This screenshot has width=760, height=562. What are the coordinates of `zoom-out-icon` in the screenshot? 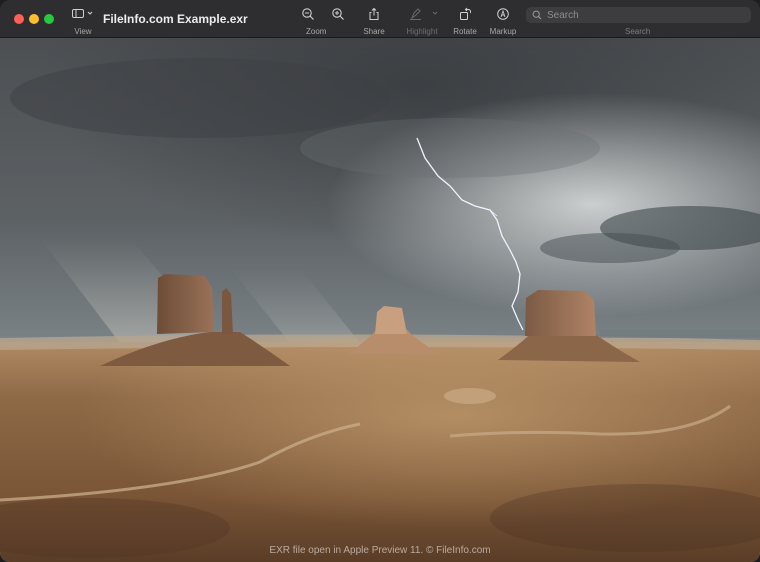 It's located at (308, 14).